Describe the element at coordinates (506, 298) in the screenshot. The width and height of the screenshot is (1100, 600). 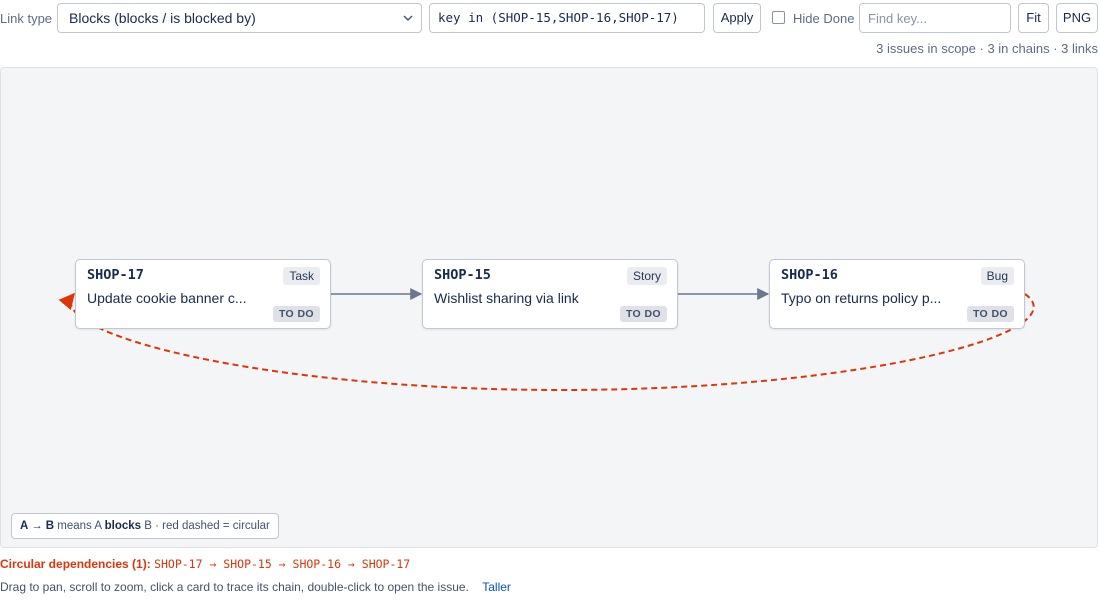
I see `issue-summary: Wishlist sharing via link` at that location.